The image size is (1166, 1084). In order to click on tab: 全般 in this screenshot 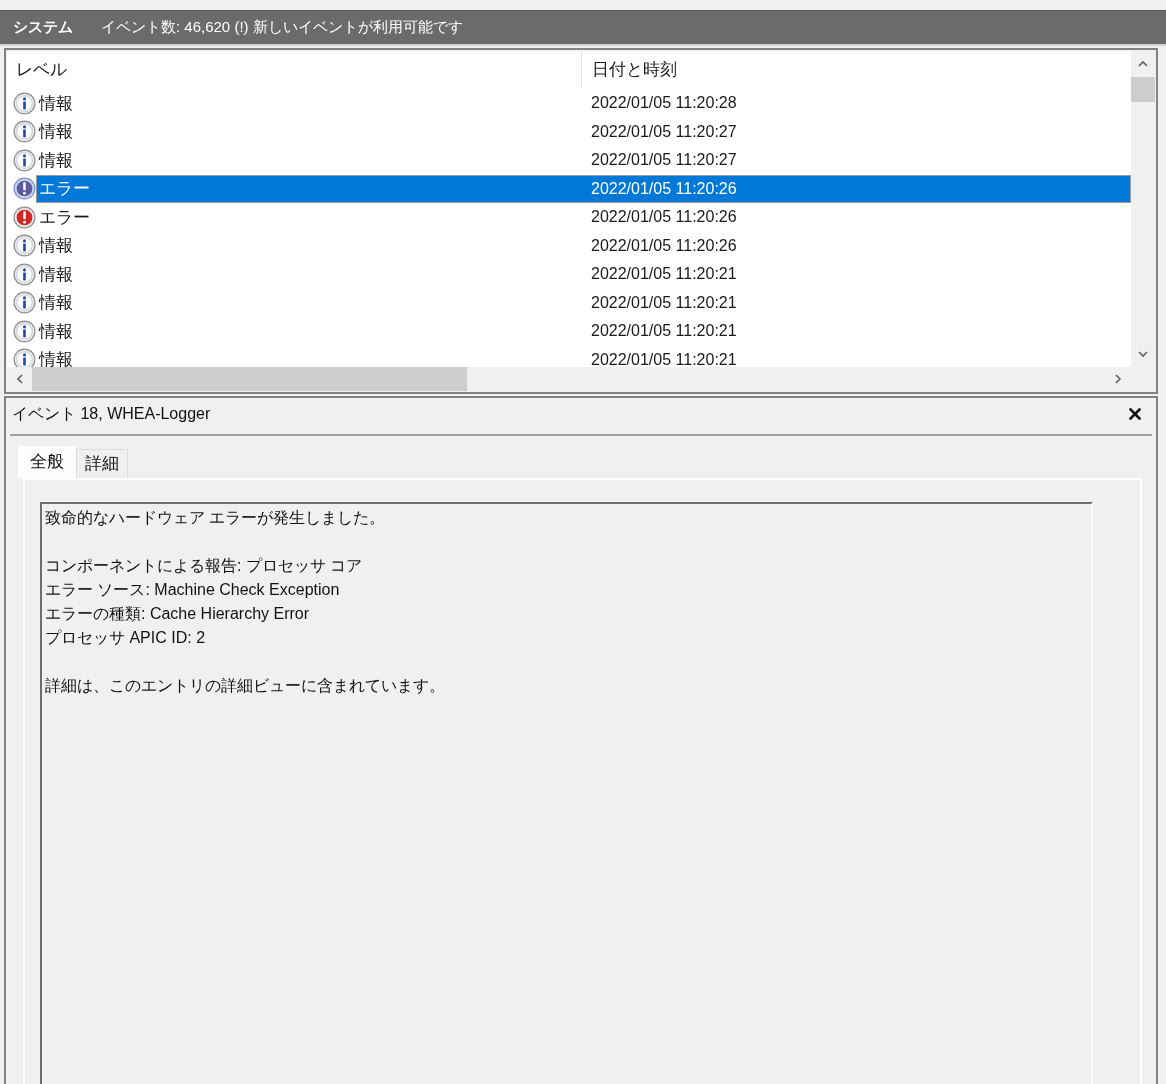, I will do `click(47, 462)`.